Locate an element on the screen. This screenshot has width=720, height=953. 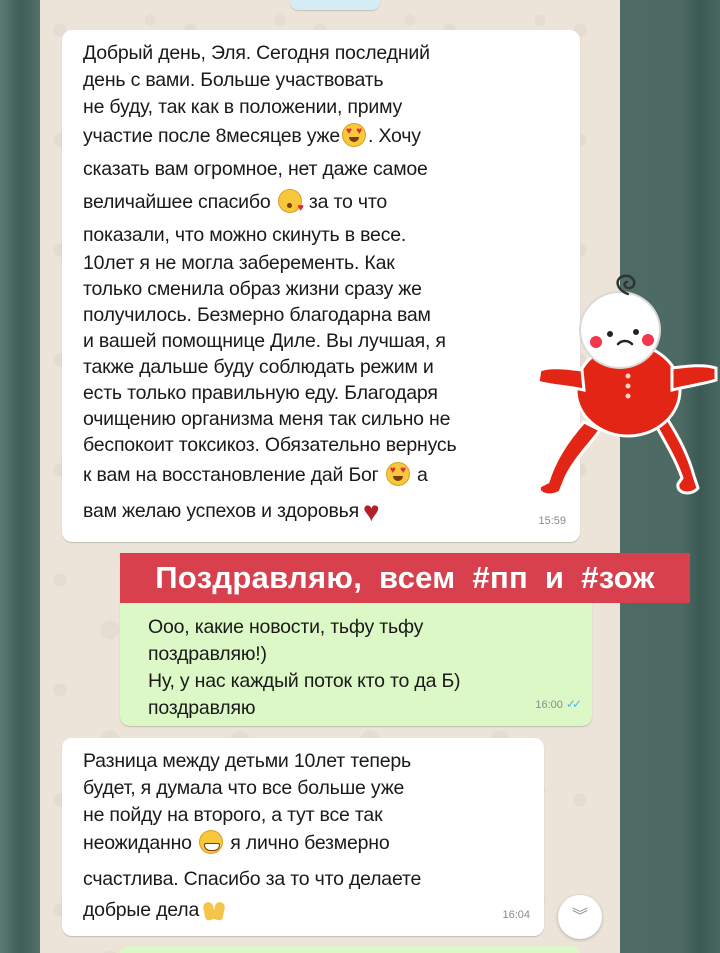
message-text-line: счастлива. Спасибо за то что делаете is located at coordinates (252, 879).